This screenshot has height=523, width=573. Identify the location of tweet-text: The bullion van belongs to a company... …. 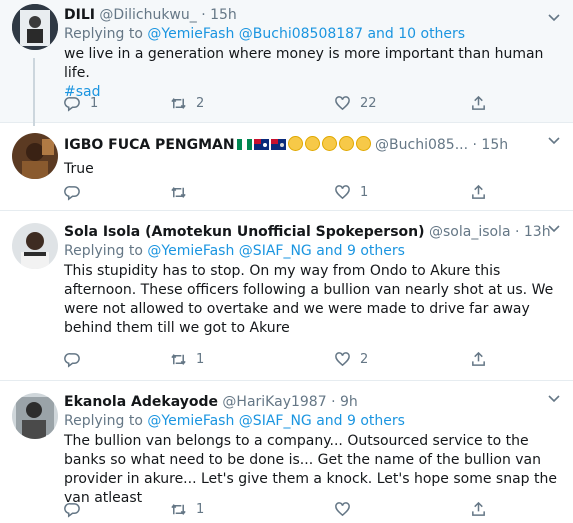
(310, 469).